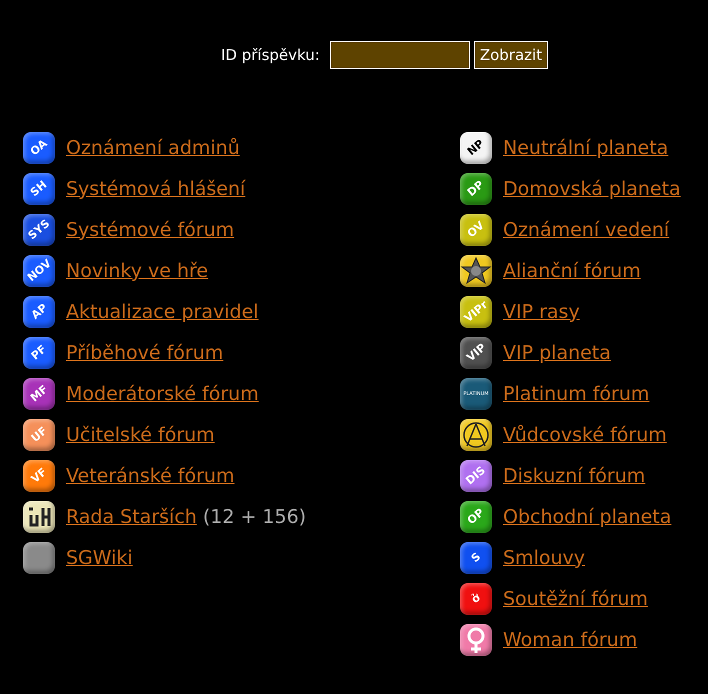 The width and height of the screenshot is (708, 694). What do you see at coordinates (162, 393) in the screenshot?
I see `forum-link: Moderátorské fórum` at bounding box center [162, 393].